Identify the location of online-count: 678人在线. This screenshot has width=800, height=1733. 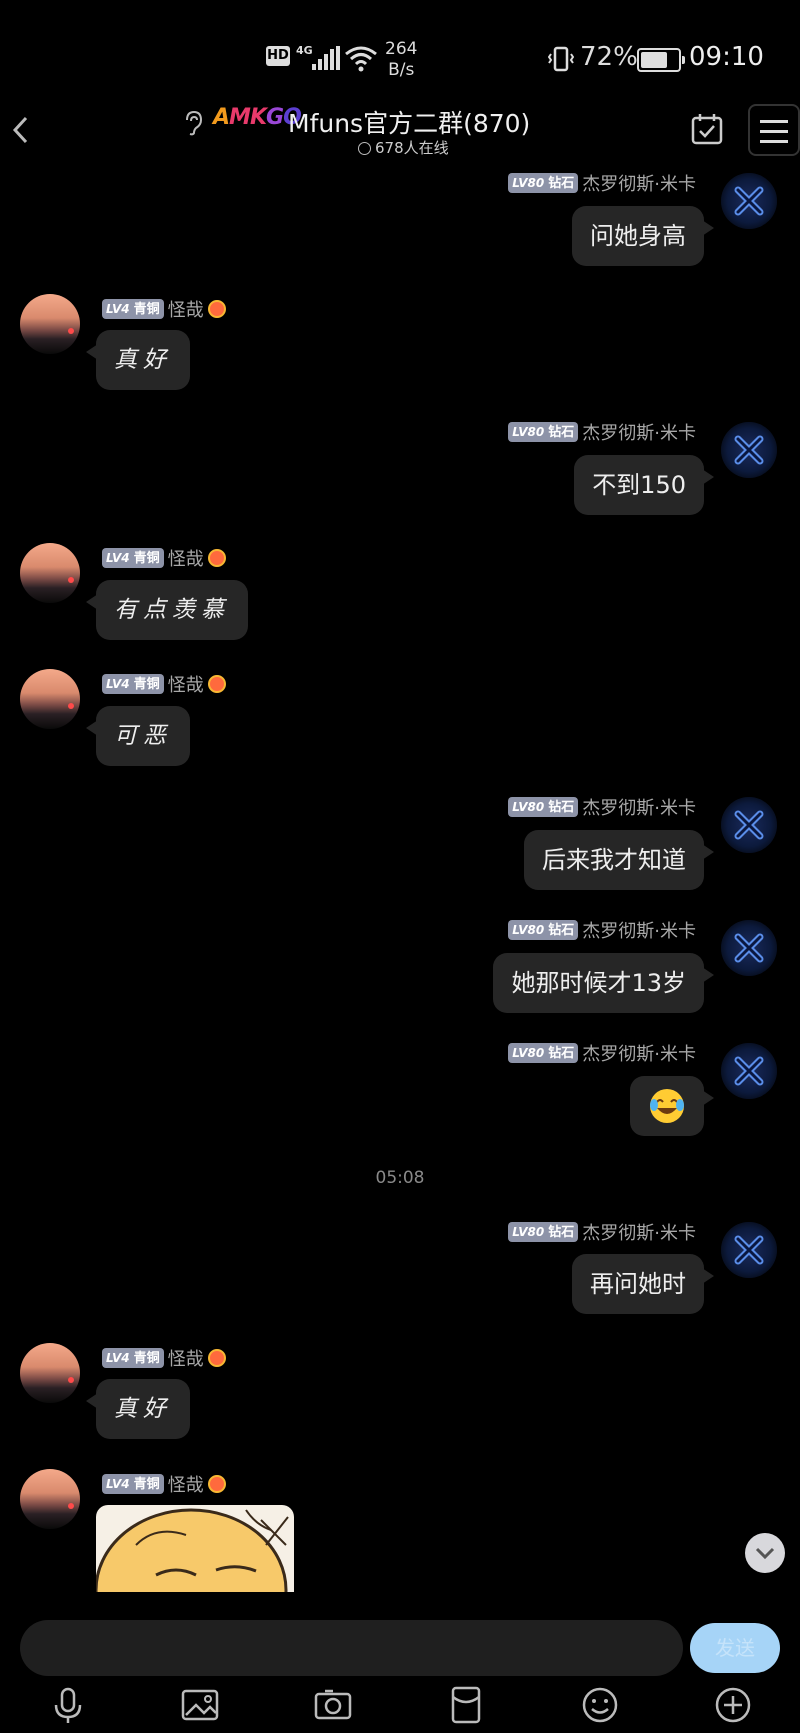
(403, 147).